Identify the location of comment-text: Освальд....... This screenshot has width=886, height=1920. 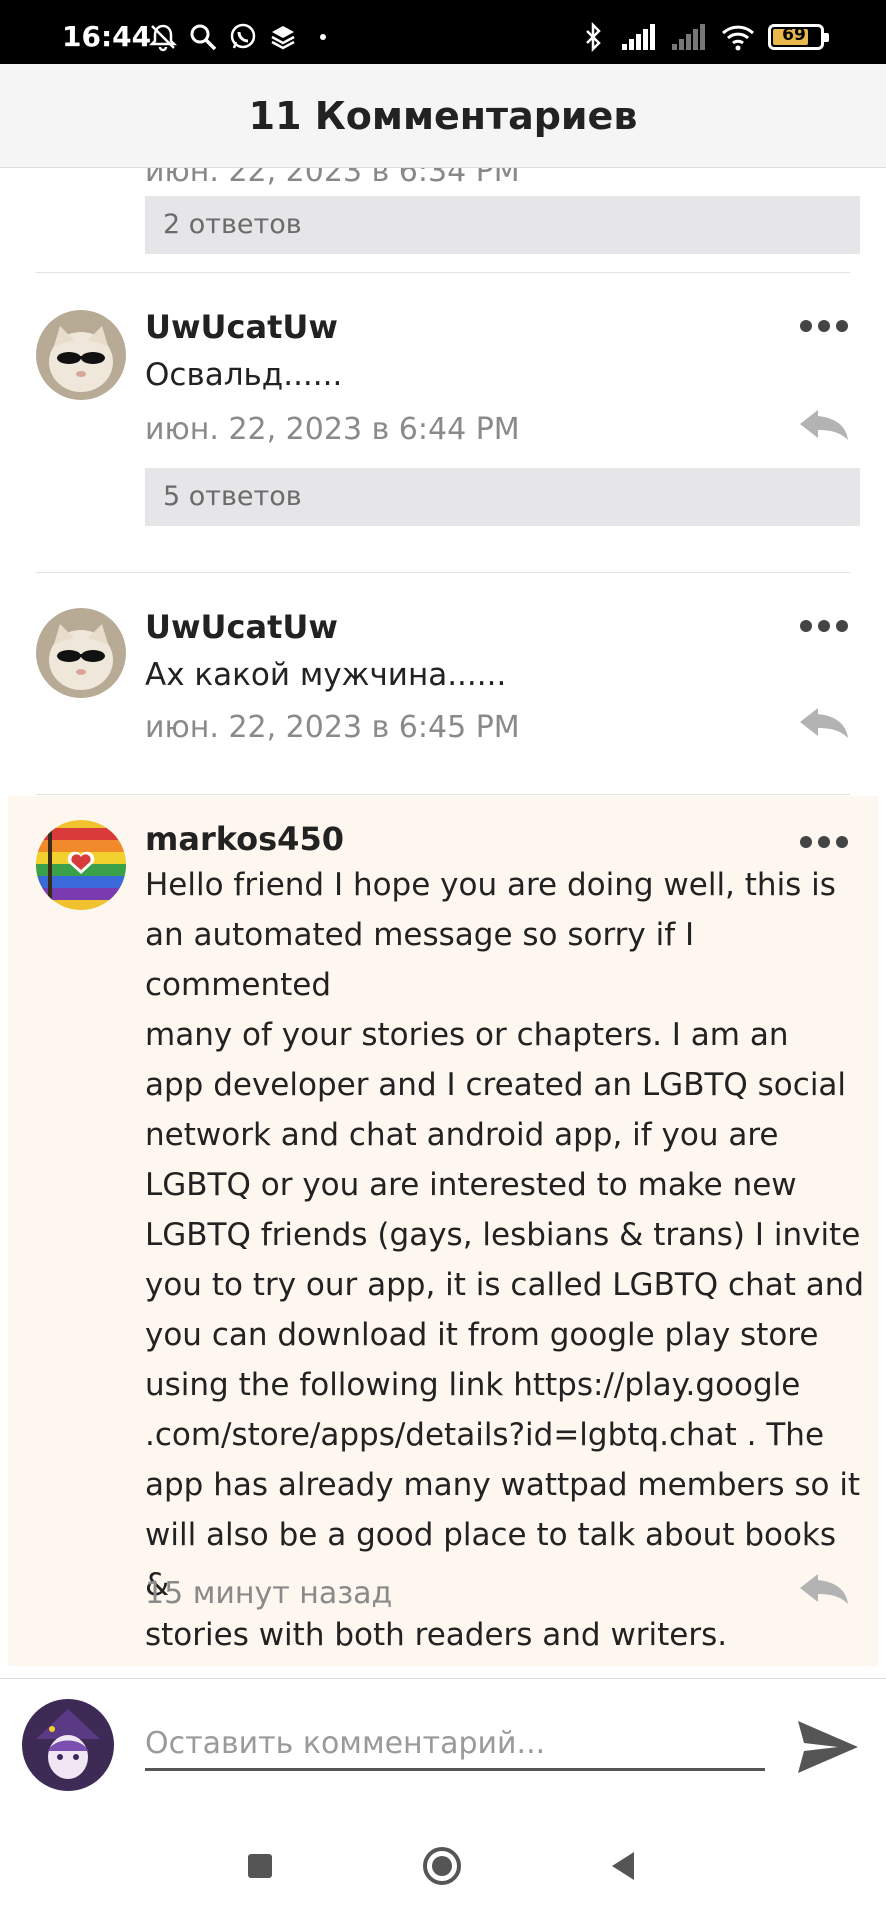
(244, 375).